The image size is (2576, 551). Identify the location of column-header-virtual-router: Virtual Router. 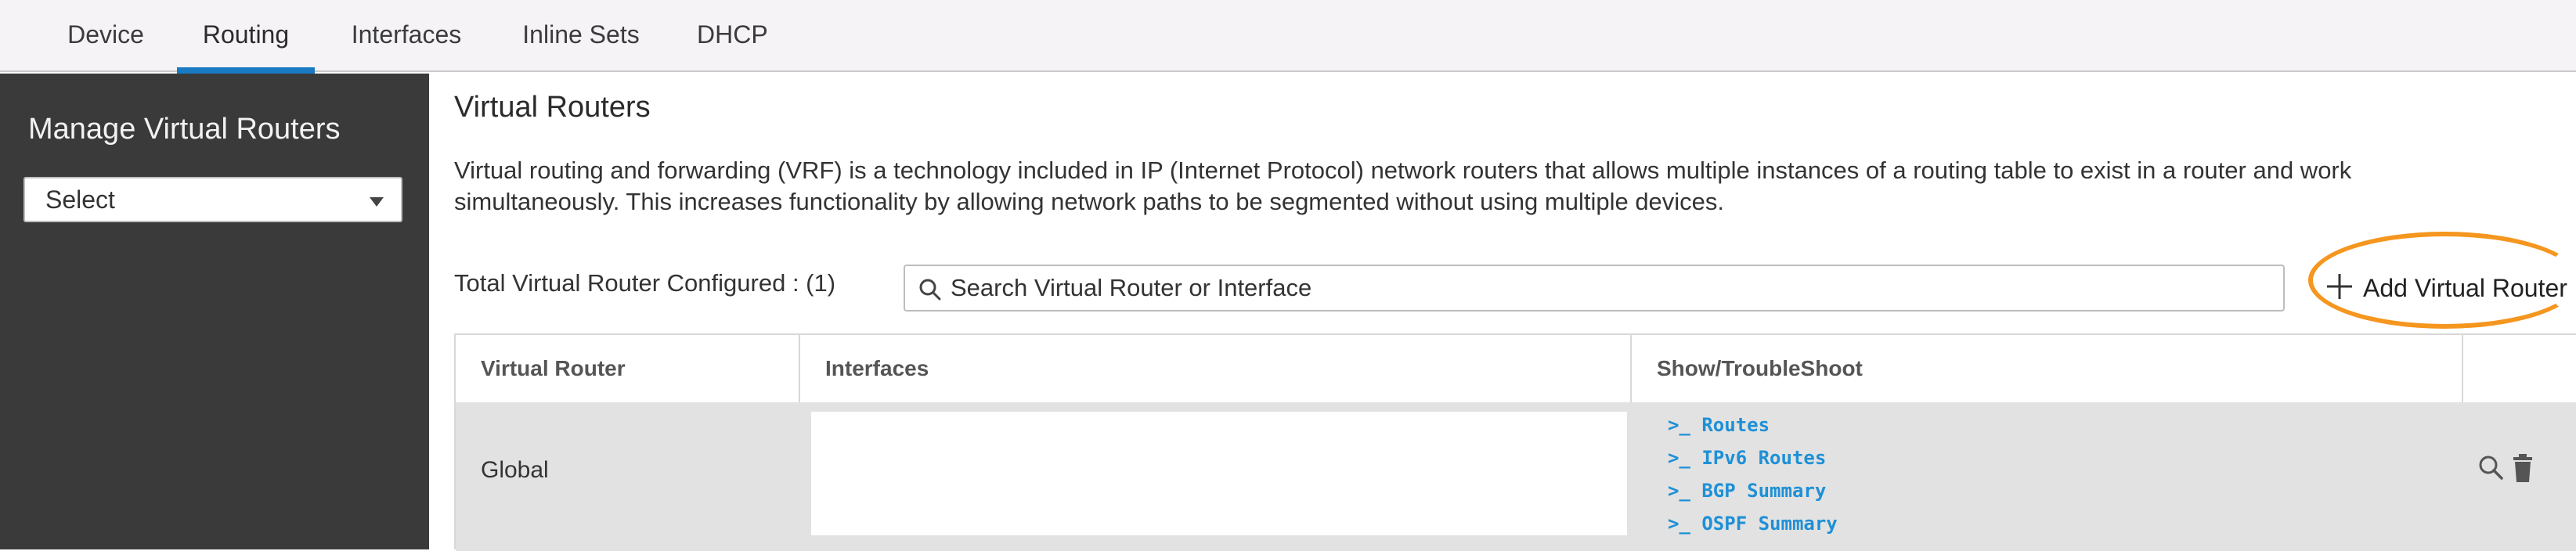
(628, 368).